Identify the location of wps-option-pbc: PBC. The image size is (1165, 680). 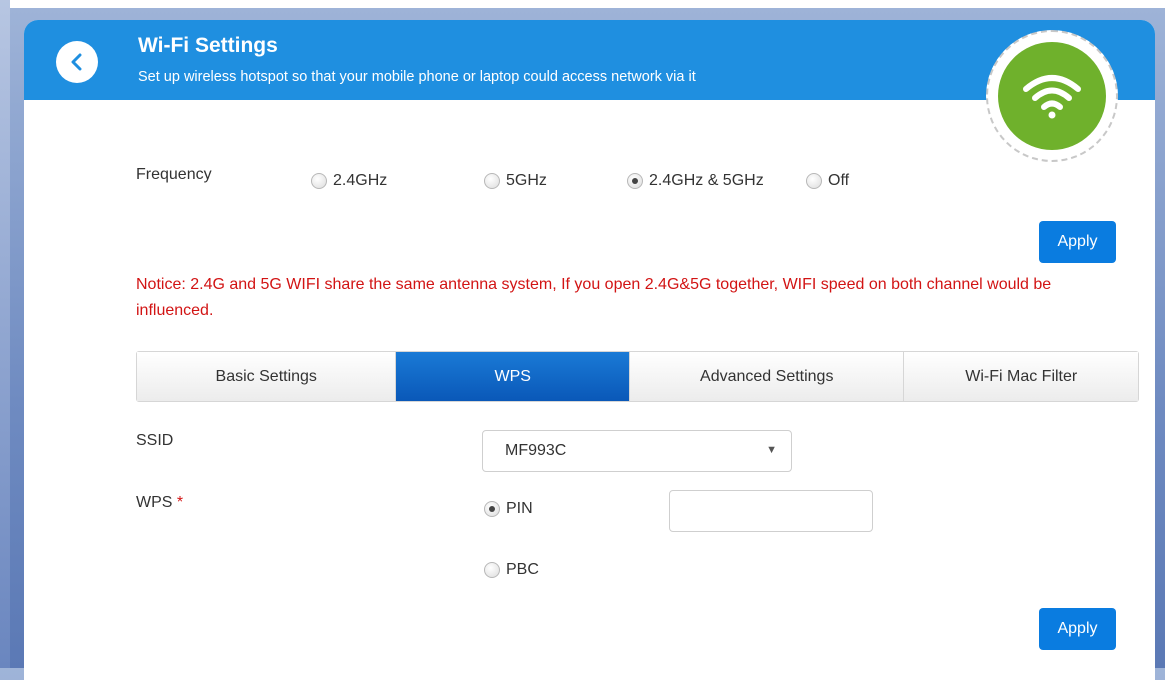
(511, 570).